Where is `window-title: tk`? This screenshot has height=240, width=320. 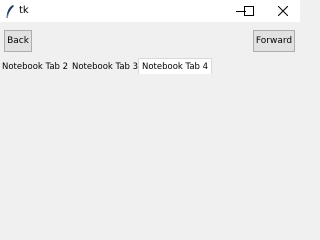
window-title: tk is located at coordinates (24, 10).